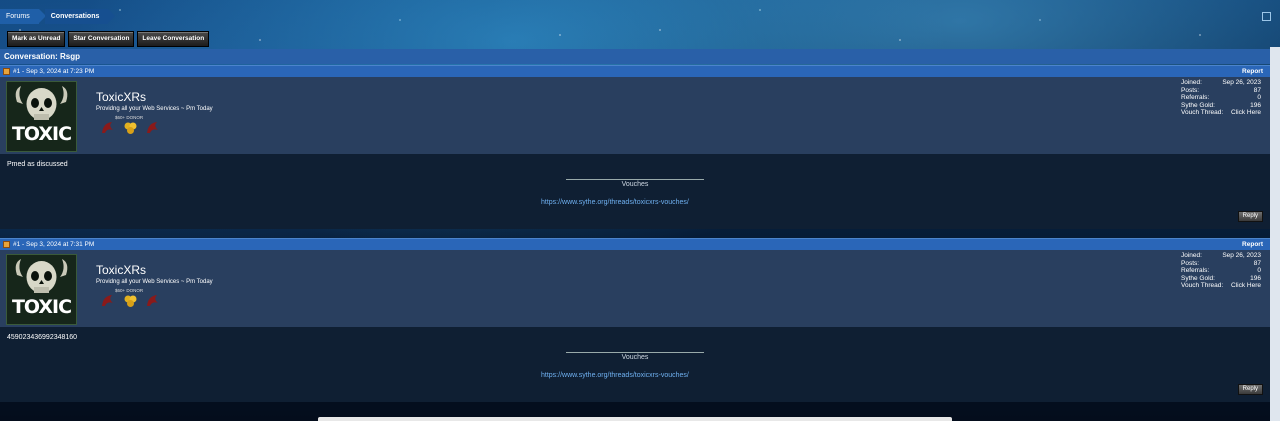  I want to click on breadcrumb-conversations: Conversations, so click(79, 16).